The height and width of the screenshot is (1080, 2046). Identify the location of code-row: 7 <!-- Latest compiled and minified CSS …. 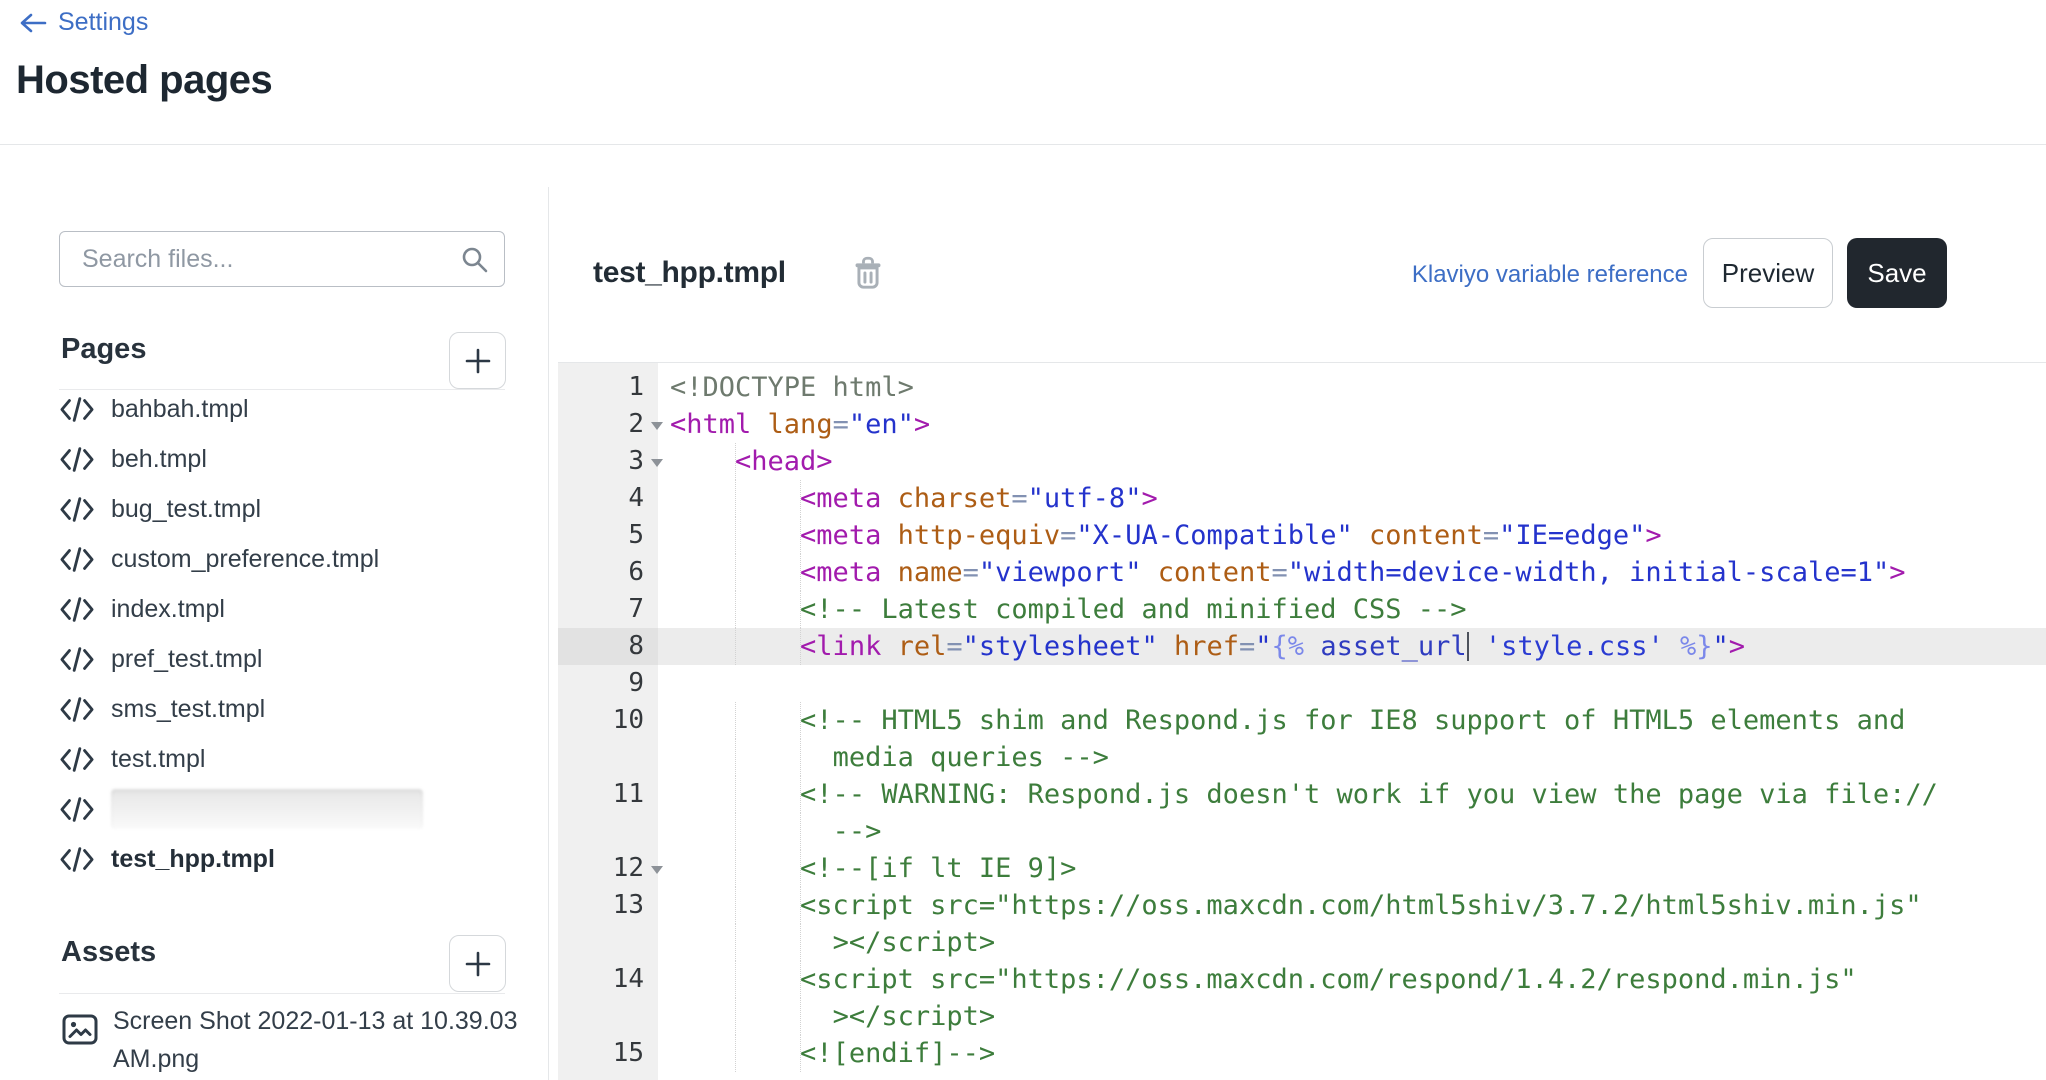
(1302, 609).